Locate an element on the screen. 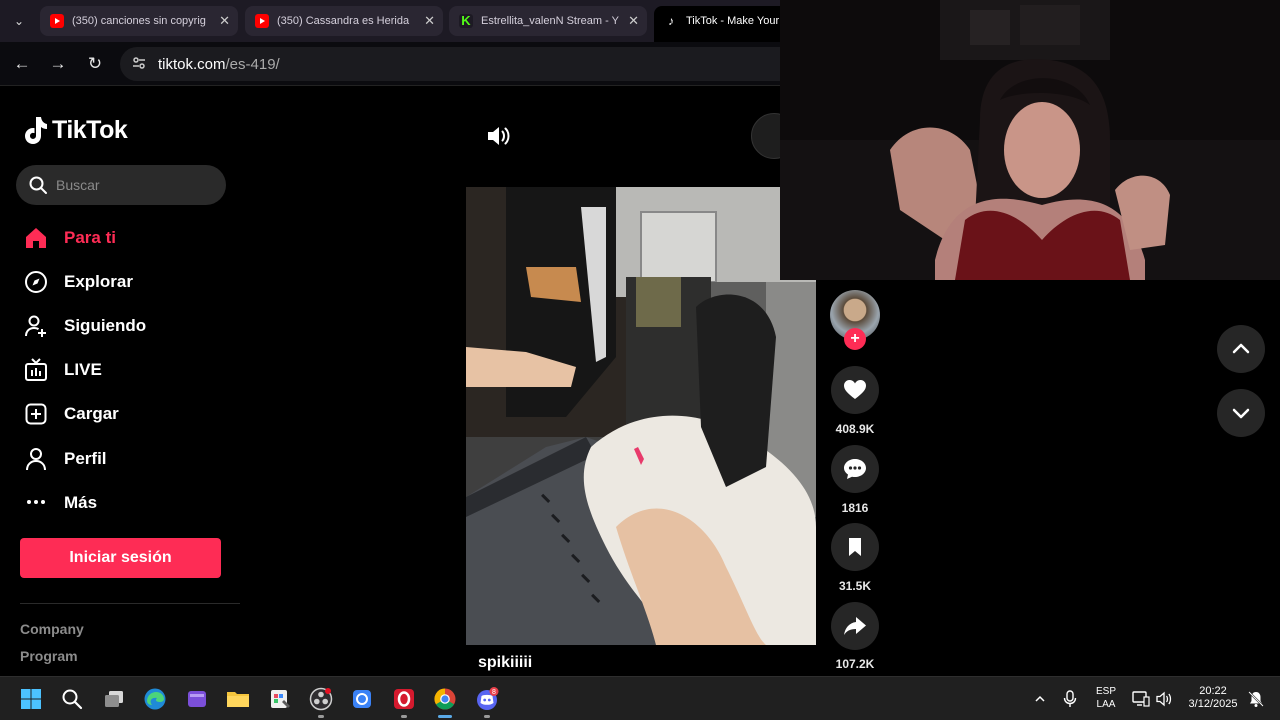 Image resolution: width=1280 pixels, height=720 pixels. chrome-icon is located at coordinates (445, 699).